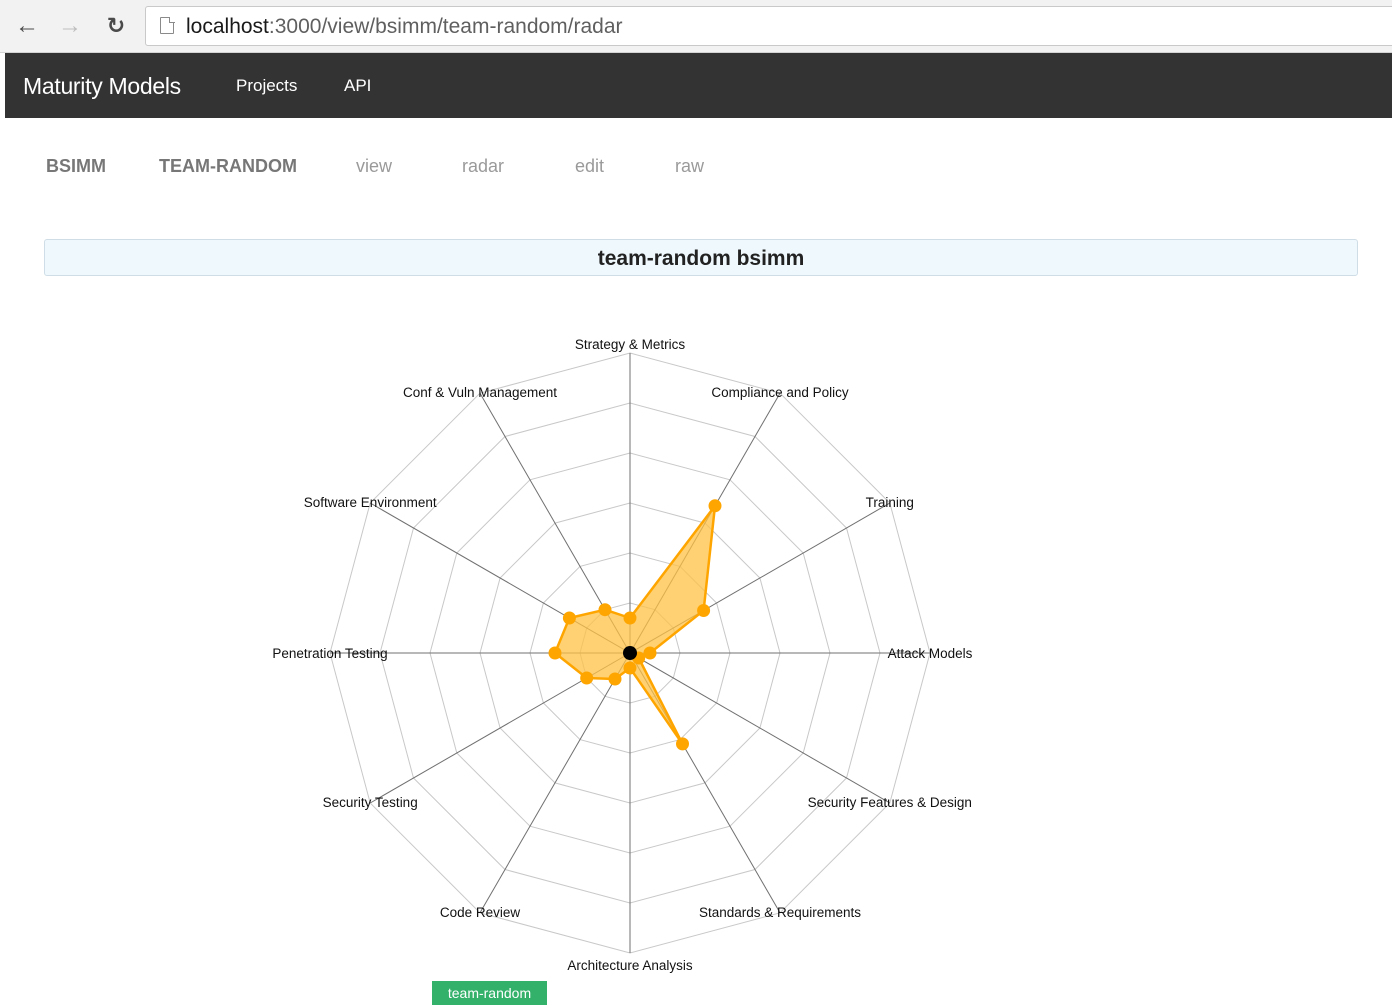 The image size is (1392, 1005). What do you see at coordinates (630, 653) in the screenshot?
I see `radar-center-dot` at bounding box center [630, 653].